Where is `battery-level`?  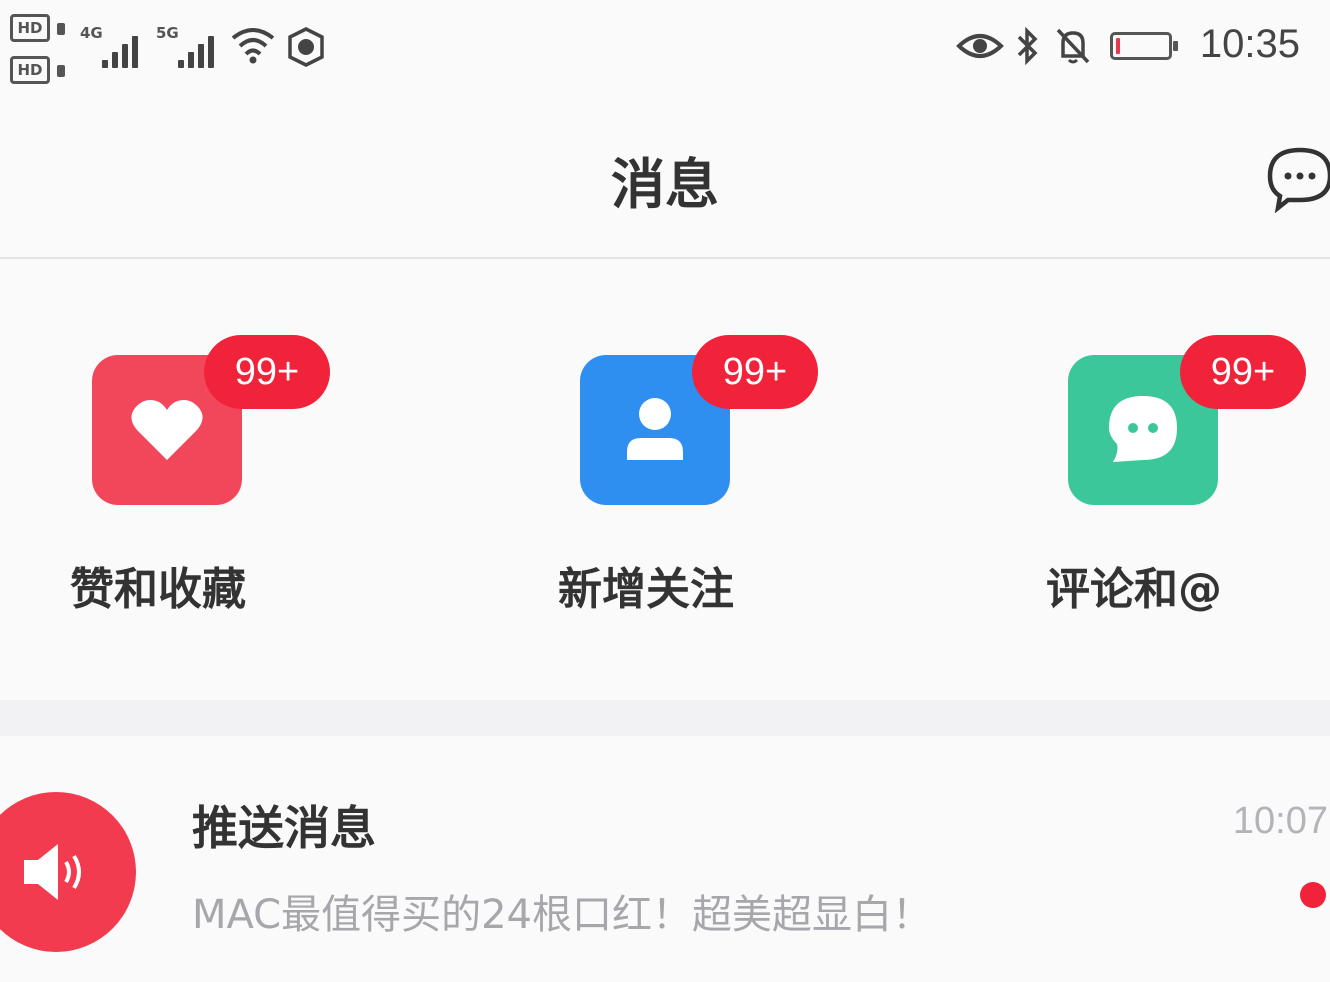
battery-level is located at coordinates (1118, 46).